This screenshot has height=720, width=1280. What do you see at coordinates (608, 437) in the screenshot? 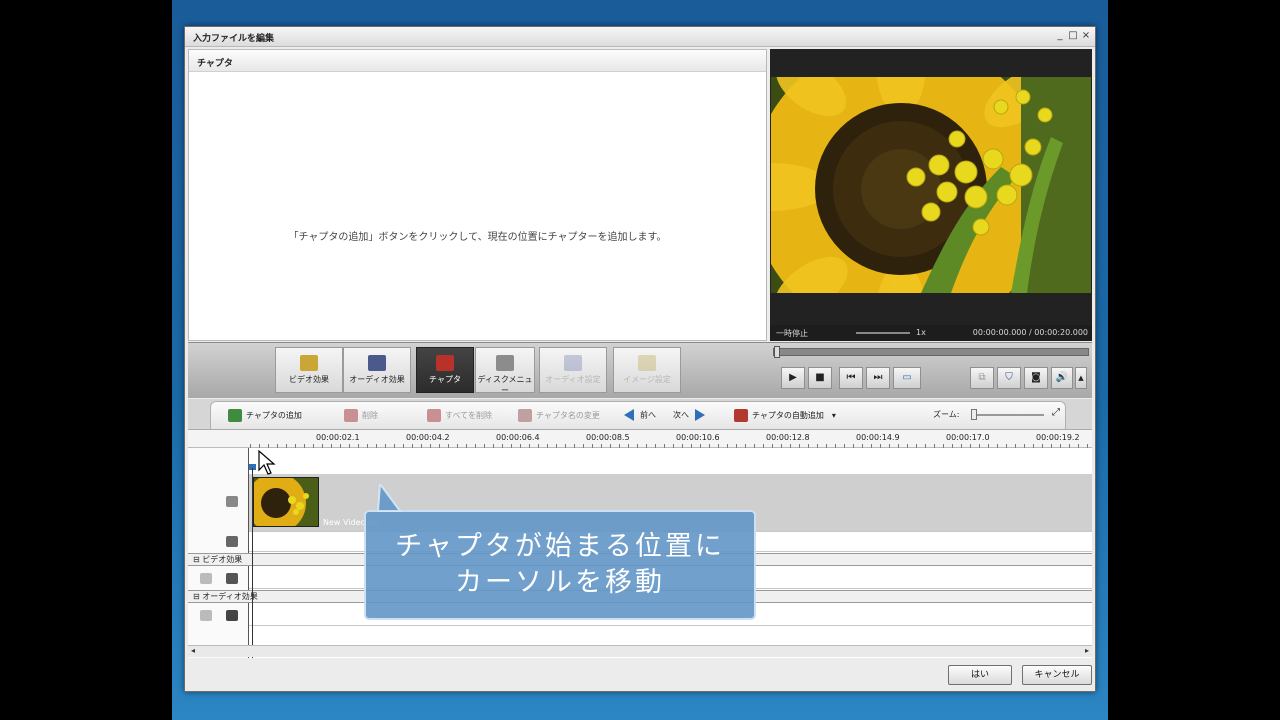
I see `ruler-tick-label: 00:00:08.5` at bounding box center [608, 437].